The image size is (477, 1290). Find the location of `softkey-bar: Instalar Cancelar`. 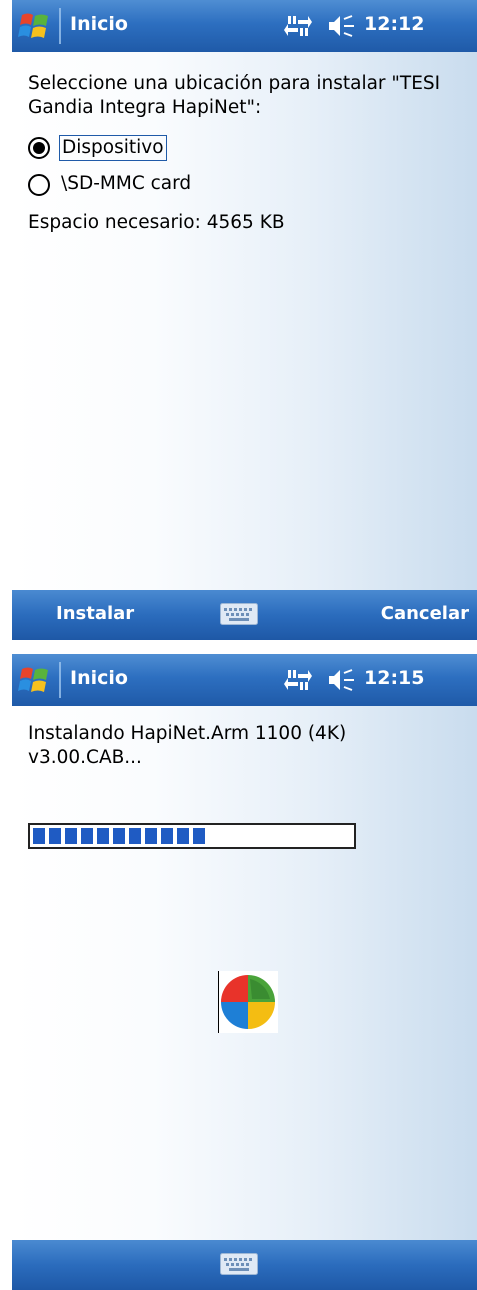

softkey-bar: Instalar Cancelar is located at coordinates (244, 615).